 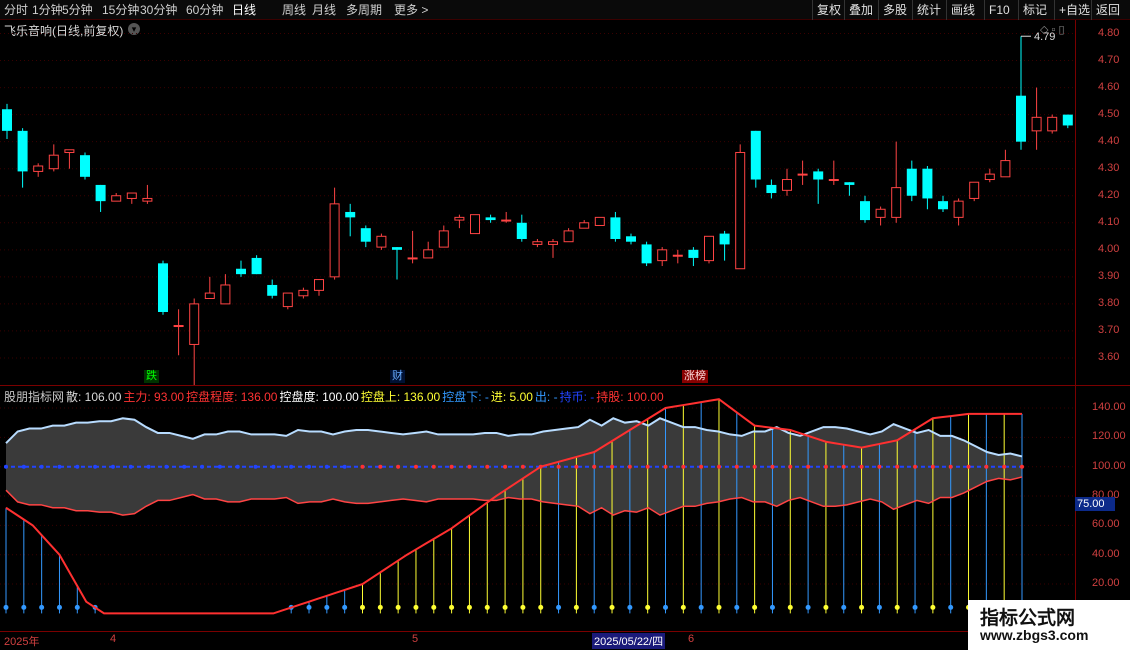 What do you see at coordinates (465, 397) in the screenshot?
I see `indicator-value: 控盘下: -` at bounding box center [465, 397].